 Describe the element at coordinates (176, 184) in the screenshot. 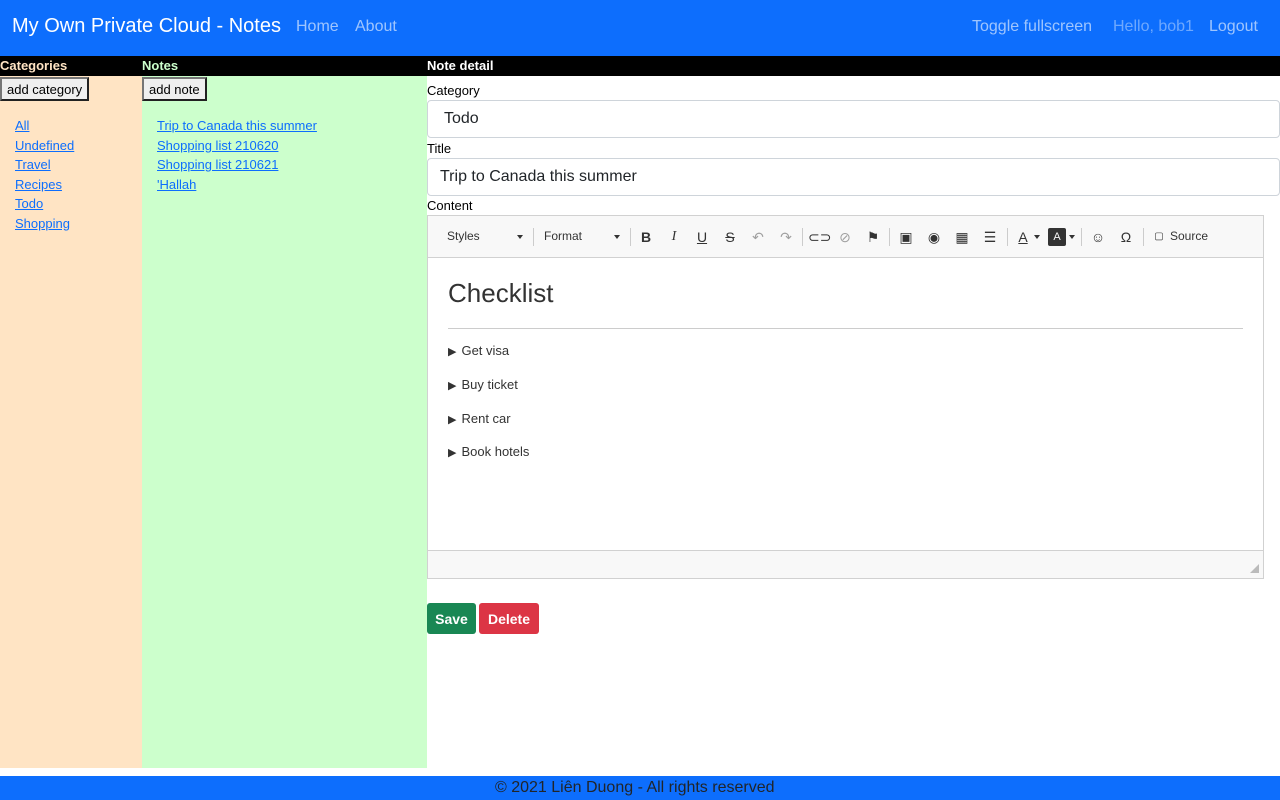

I see `note-link-hallah: 'Hallah` at that location.